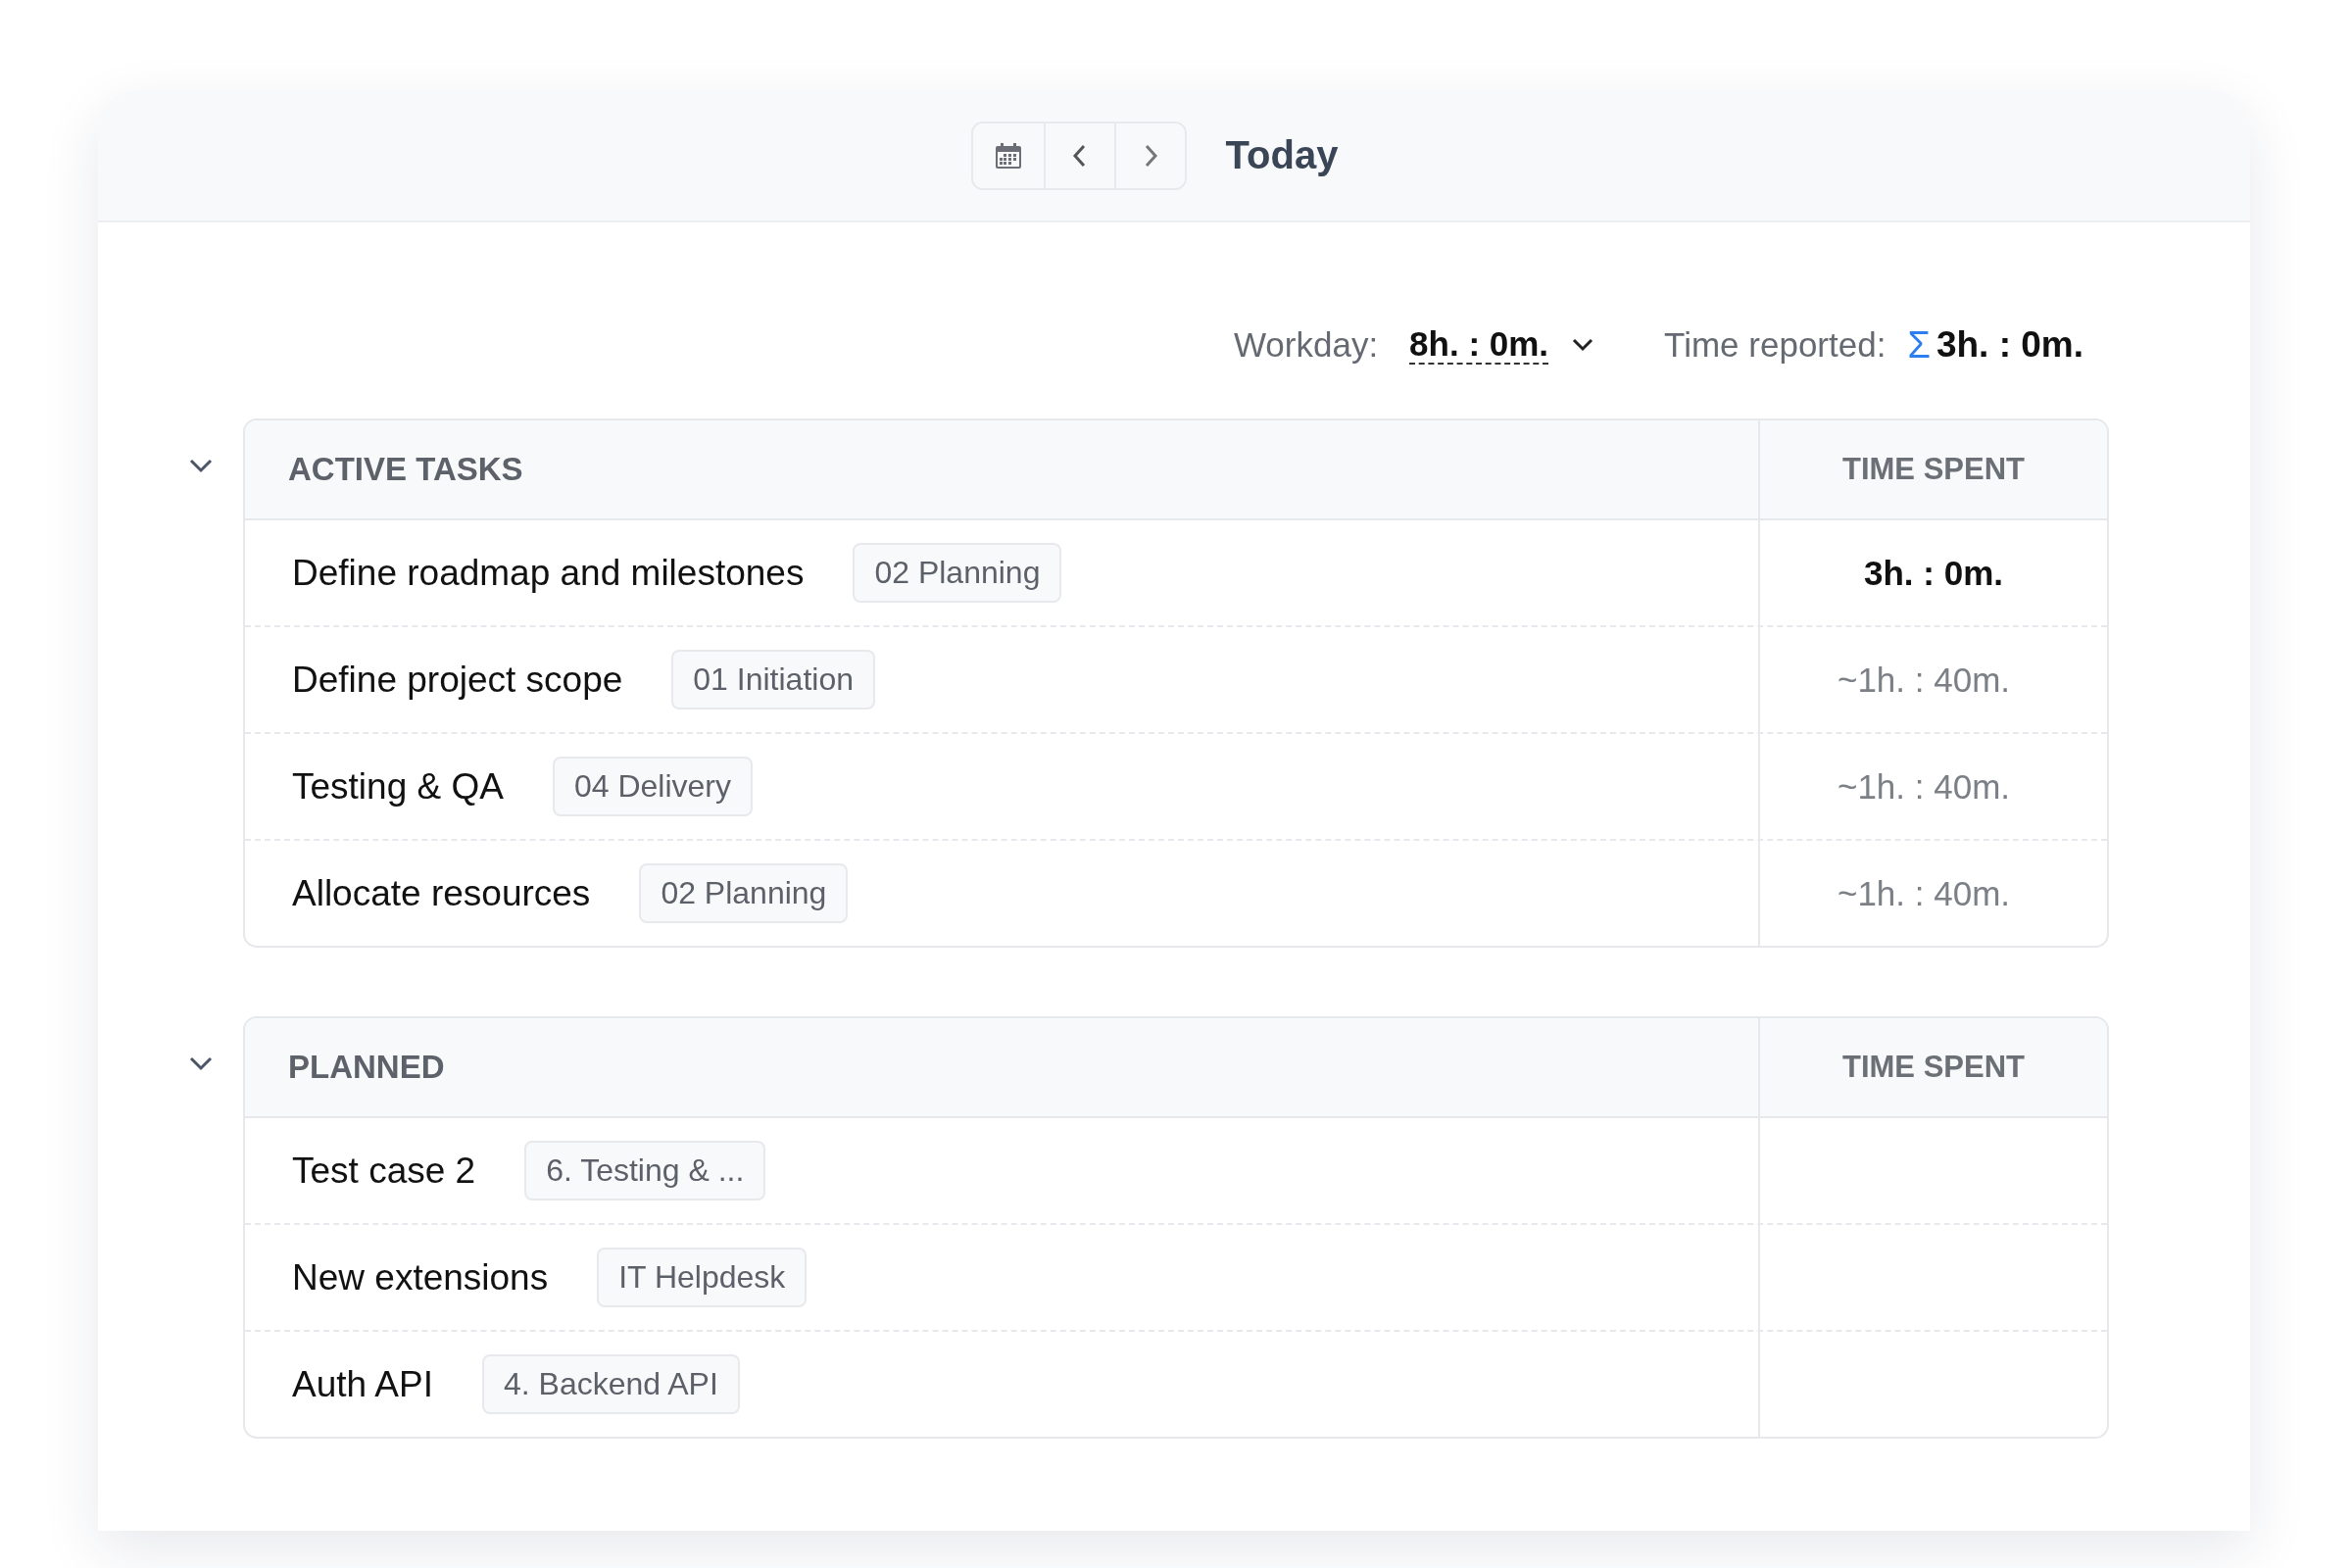 The height and width of the screenshot is (1568, 2352). What do you see at coordinates (457, 680) in the screenshot?
I see `task-name: Define project scope` at bounding box center [457, 680].